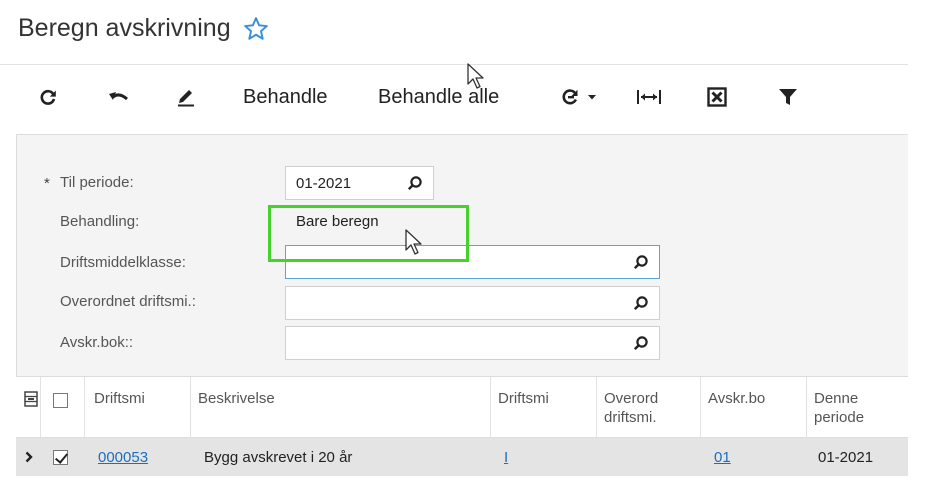 Image resolution: width=926 pixels, height=494 pixels. I want to click on description-cell: Bygg avskrevet i 20 år, so click(278, 457).